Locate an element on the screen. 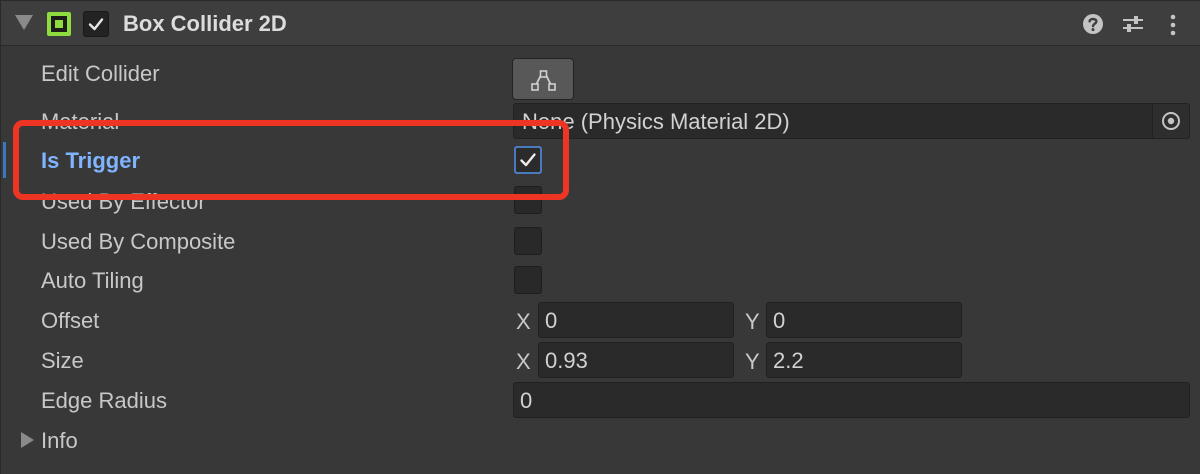 The width and height of the screenshot is (1200, 474). object-picker-button is located at coordinates (1170, 121).